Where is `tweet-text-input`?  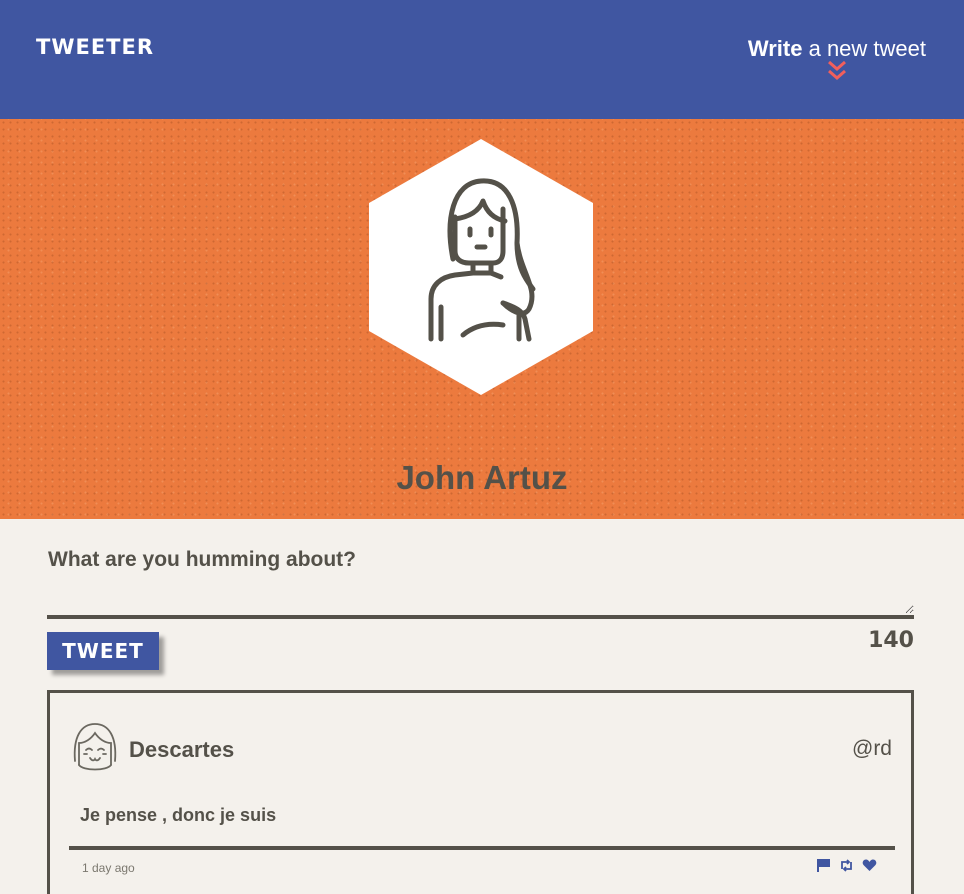 tweet-text-input is located at coordinates (481, 597).